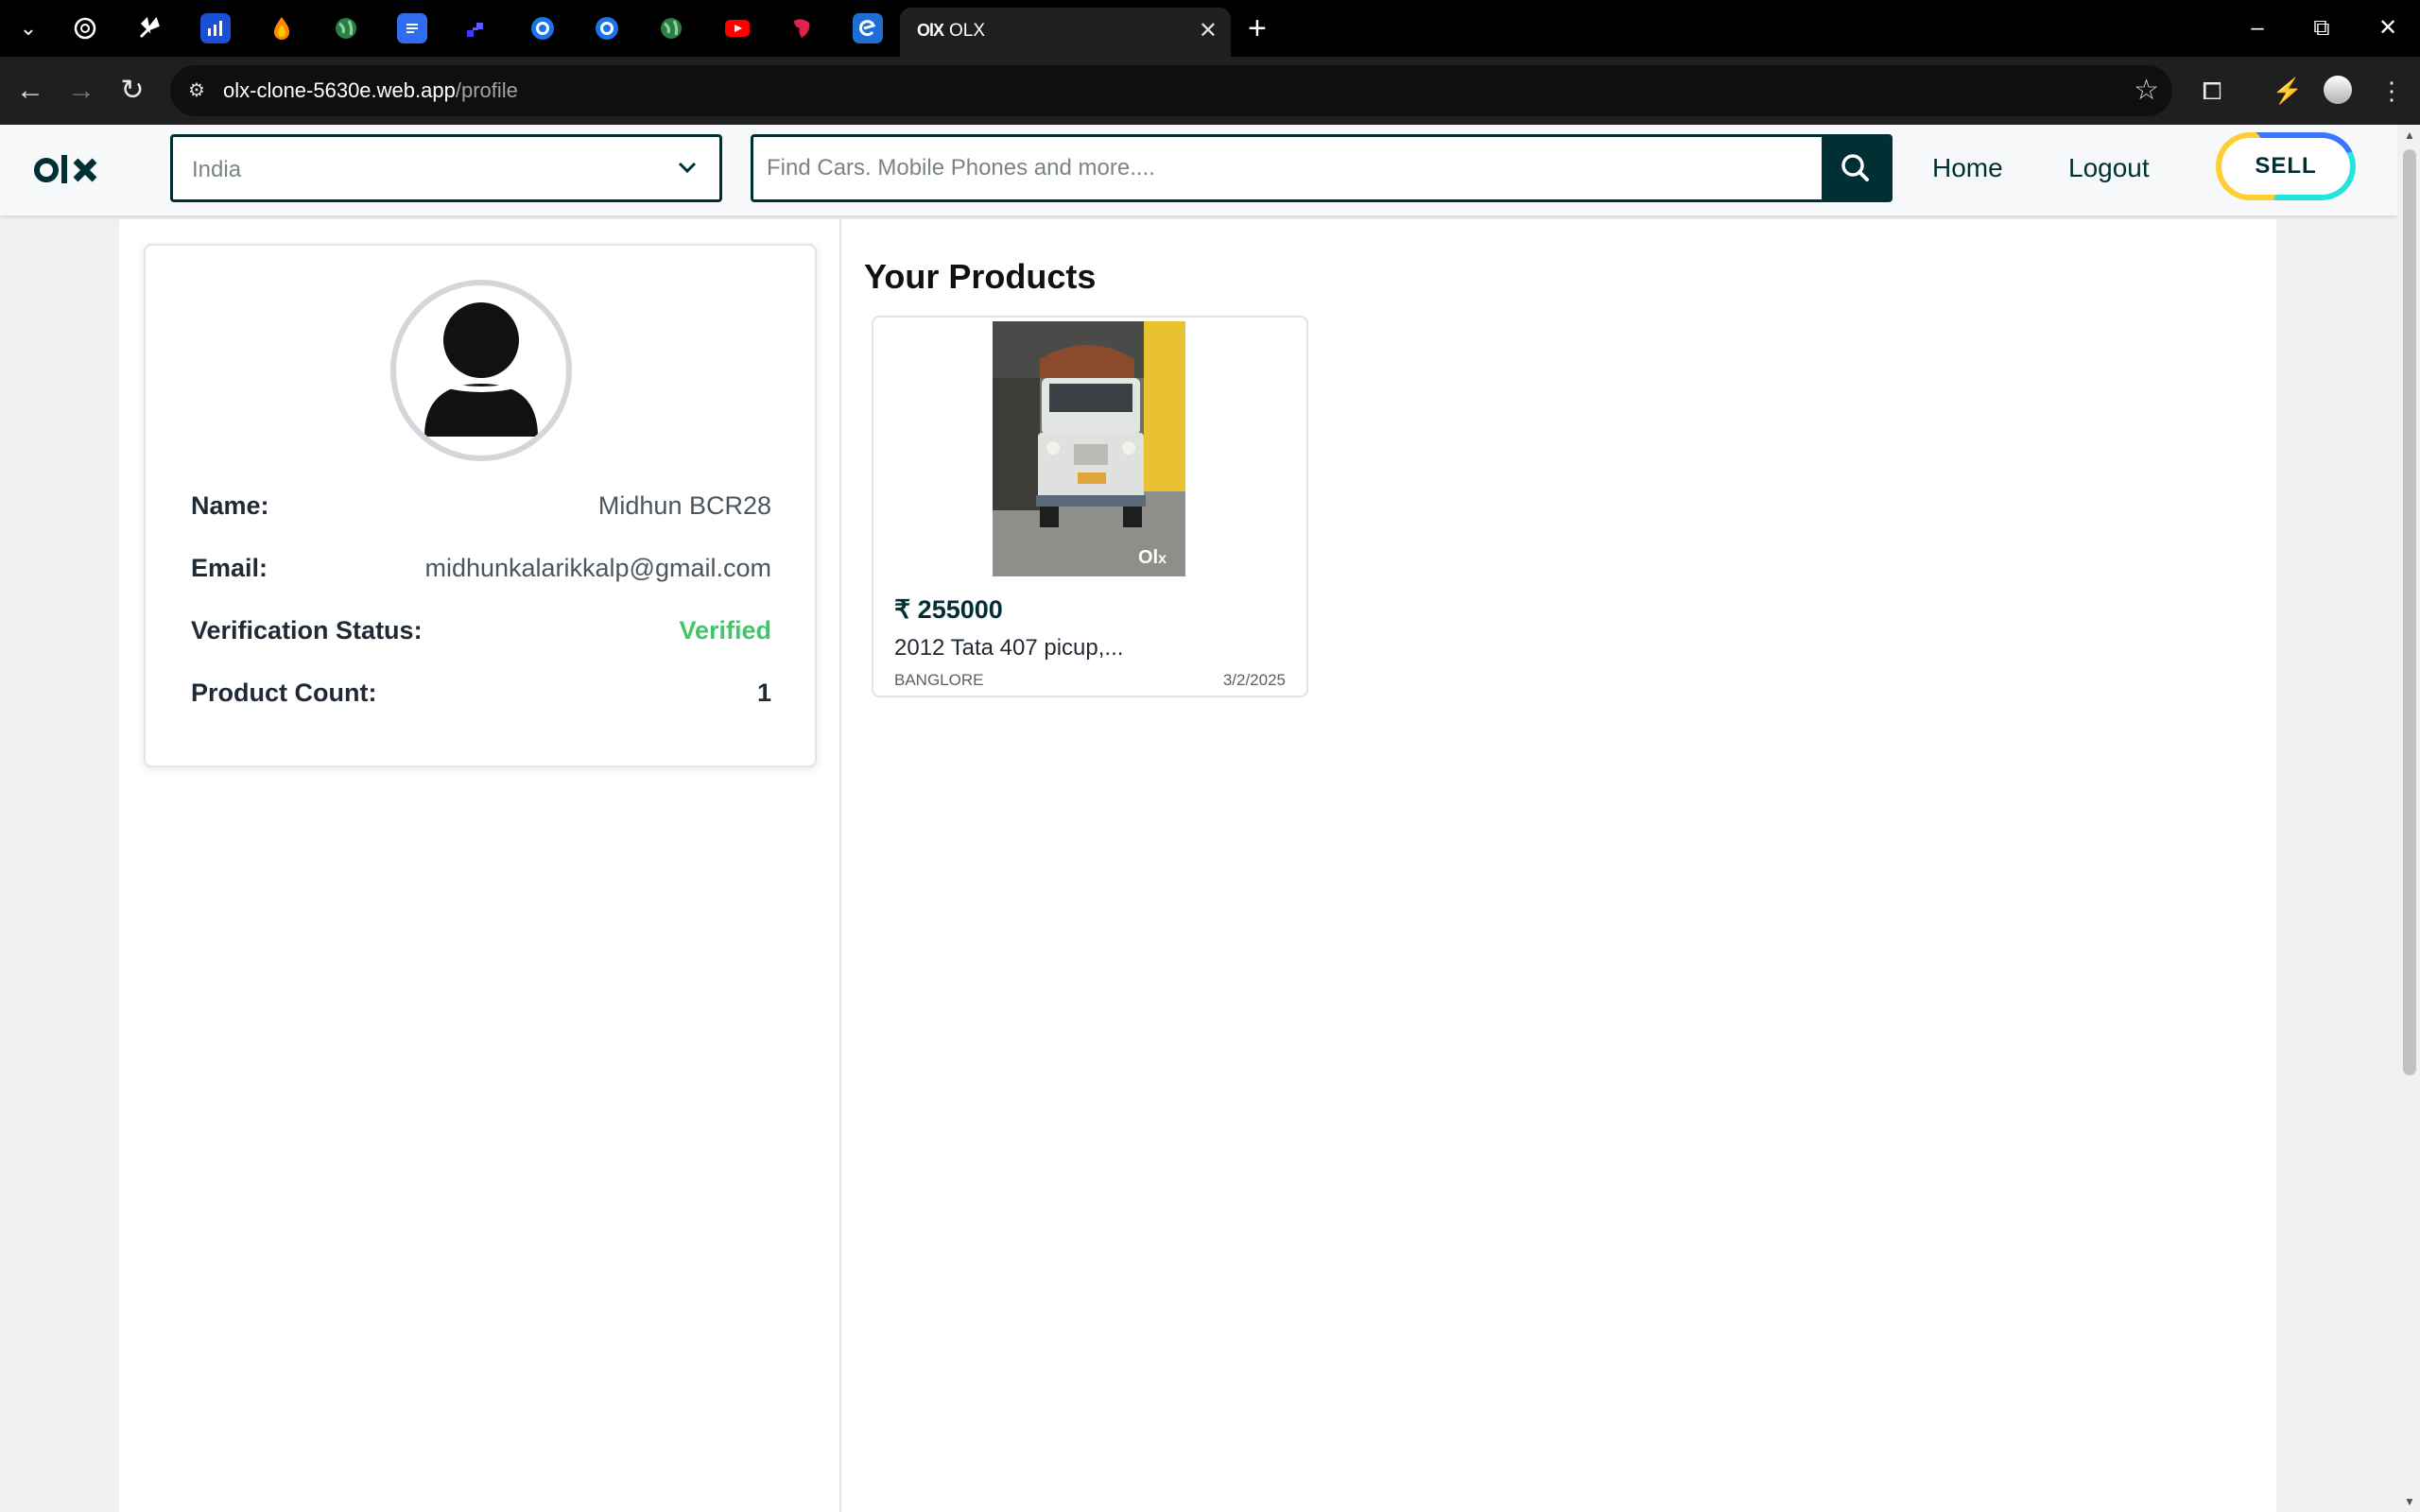  I want to click on pinned-tab-firebase, so click(282, 28).